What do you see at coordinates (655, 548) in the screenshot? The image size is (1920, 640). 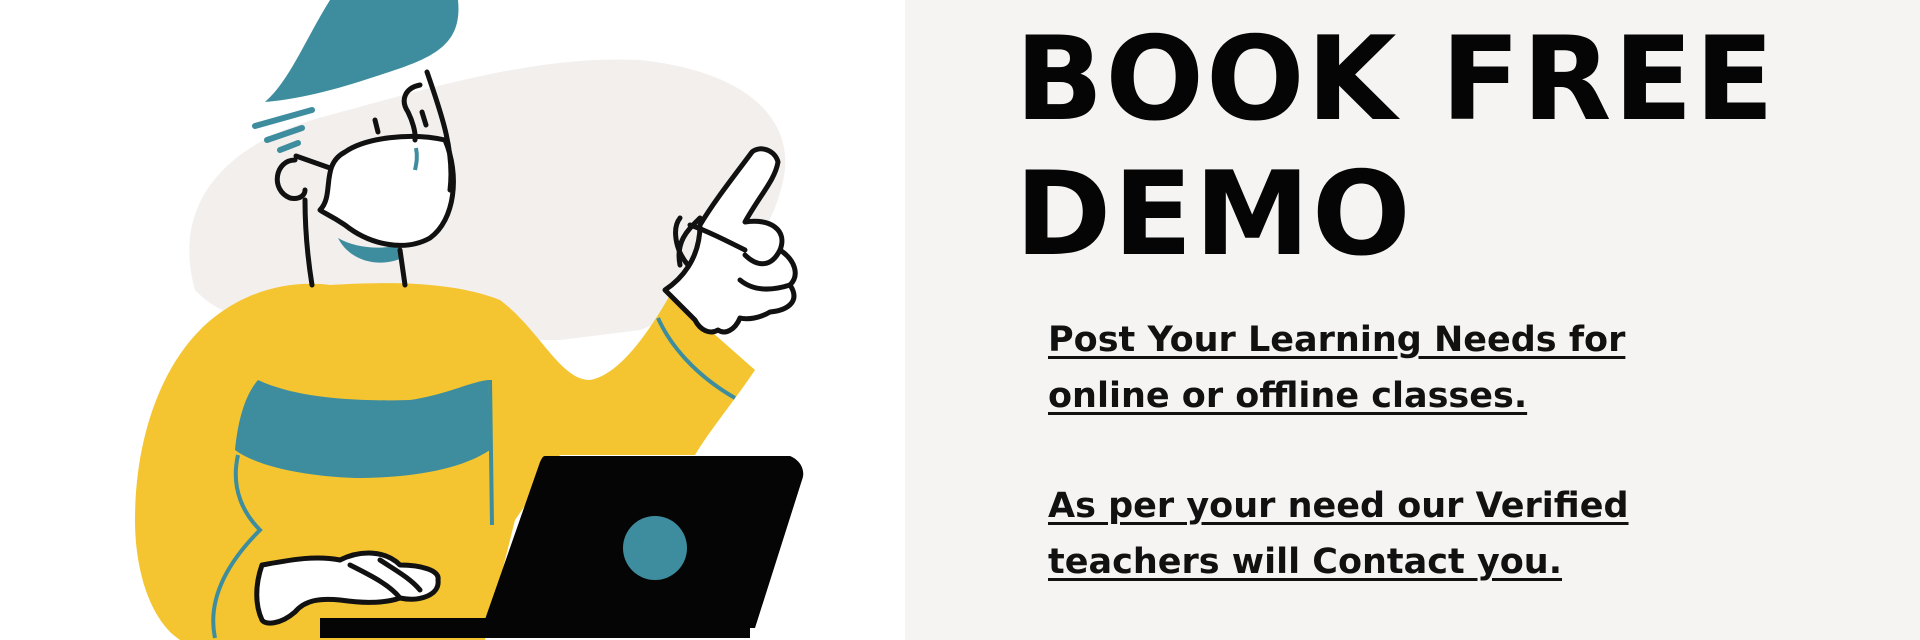 I see `laptop-logo` at bounding box center [655, 548].